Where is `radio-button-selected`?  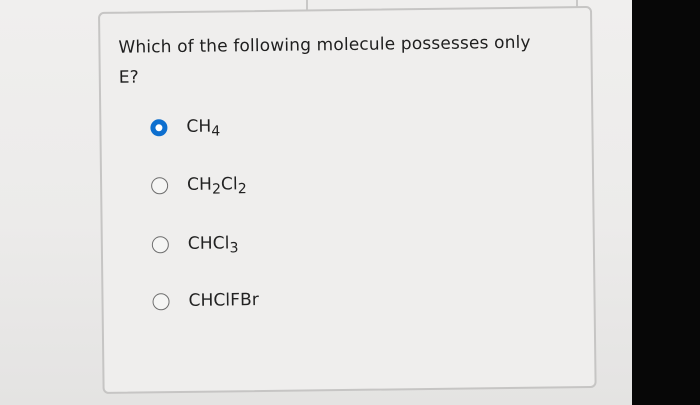
radio-button-selected is located at coordinates (159, 127).